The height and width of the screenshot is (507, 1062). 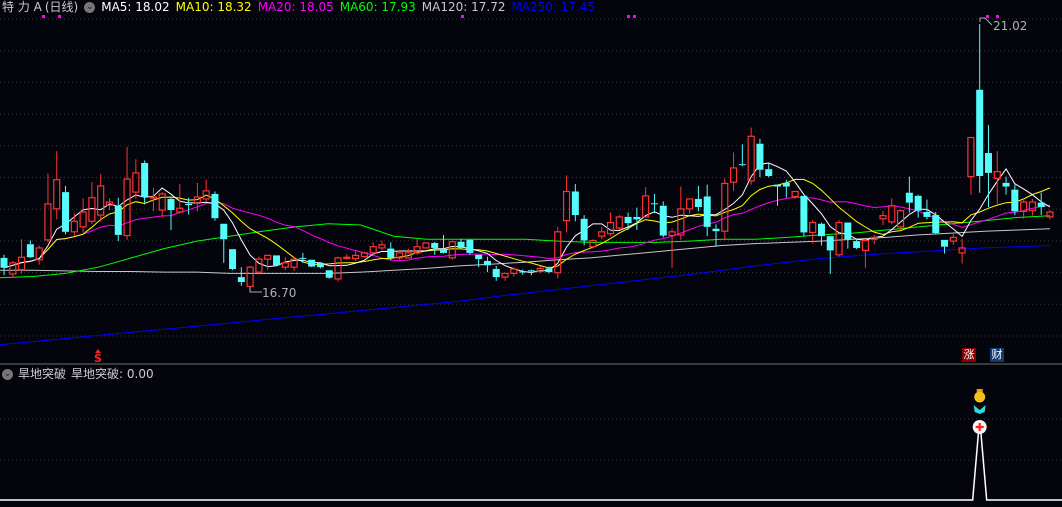 I want to click on indicator-line, so click(x=531, y=465).